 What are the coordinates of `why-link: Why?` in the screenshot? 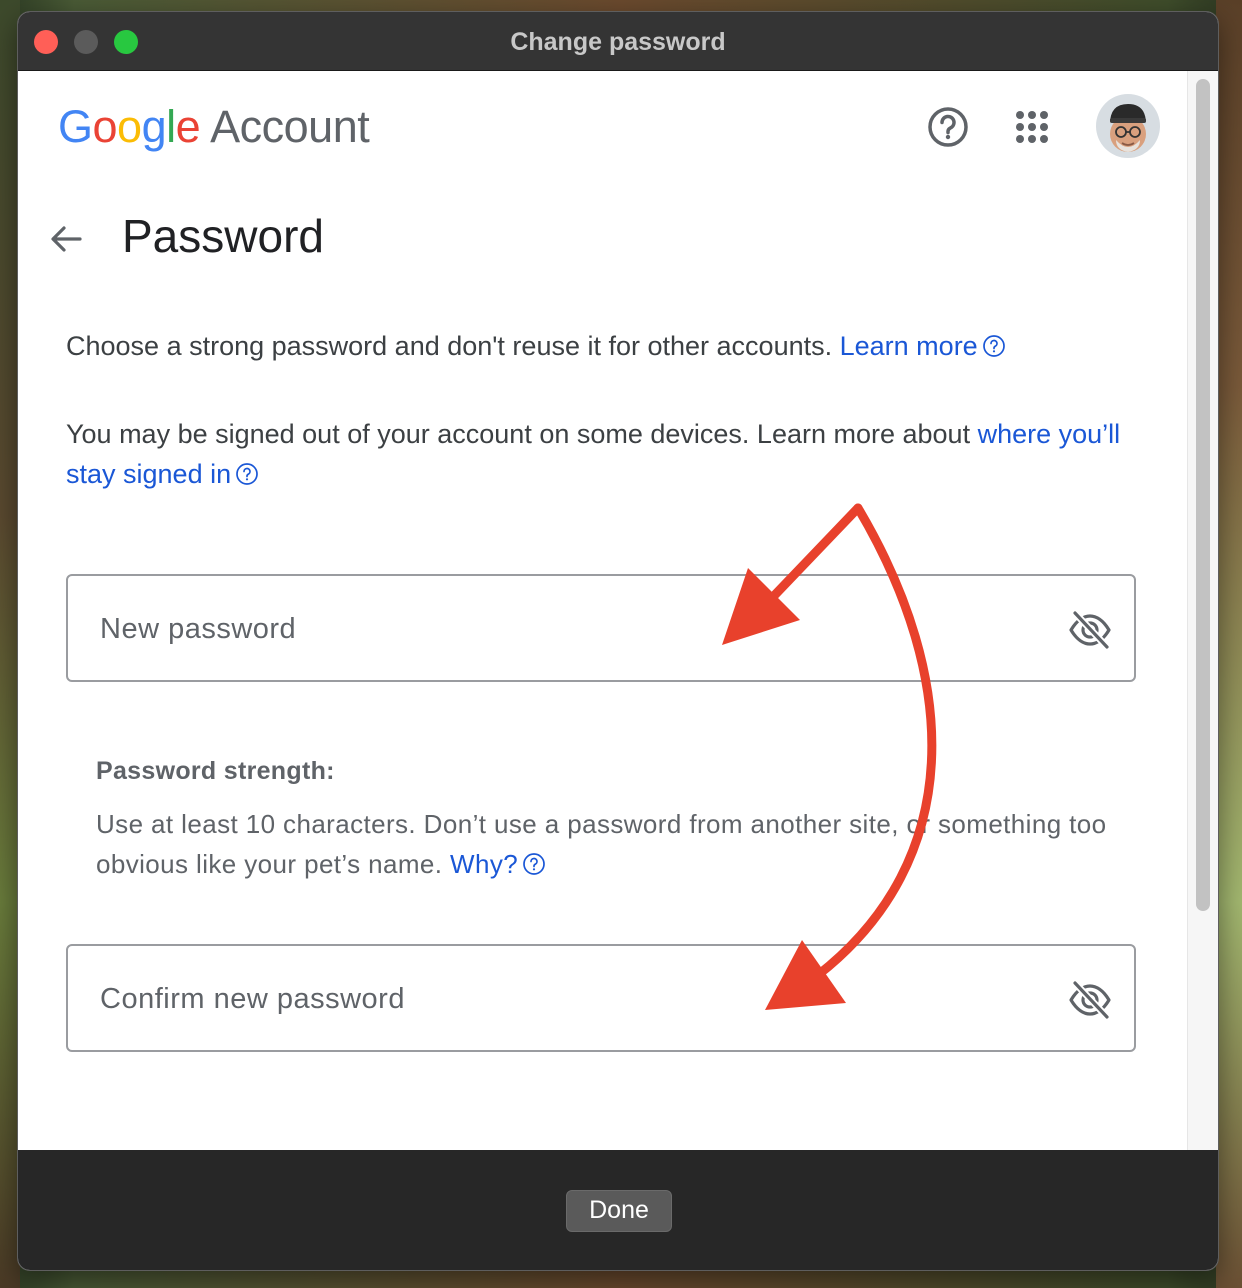 It's located at (498, 864).